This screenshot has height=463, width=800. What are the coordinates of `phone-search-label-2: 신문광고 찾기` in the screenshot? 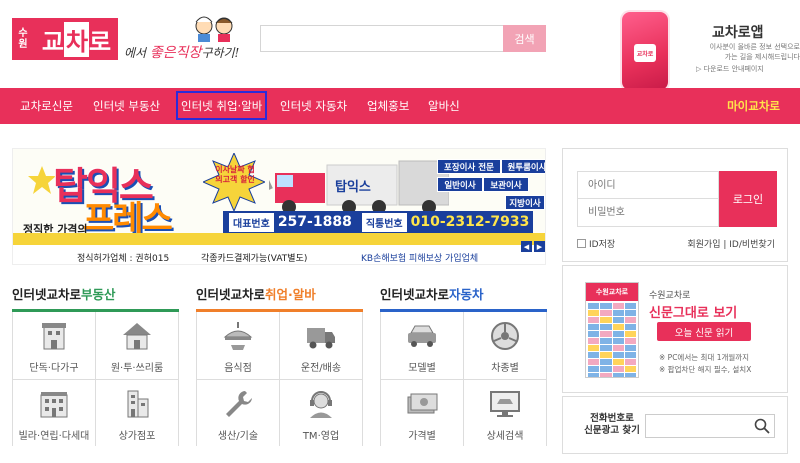 It's located at (612, 430).